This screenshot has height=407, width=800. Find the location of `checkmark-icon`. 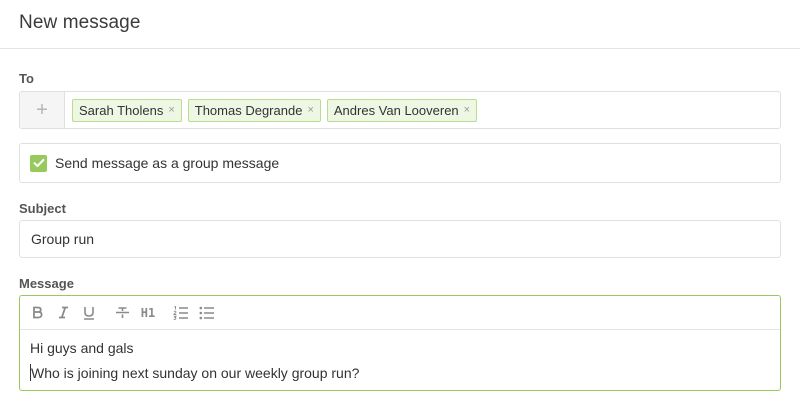

checkmark-icon is located at coordinates (38, 162).